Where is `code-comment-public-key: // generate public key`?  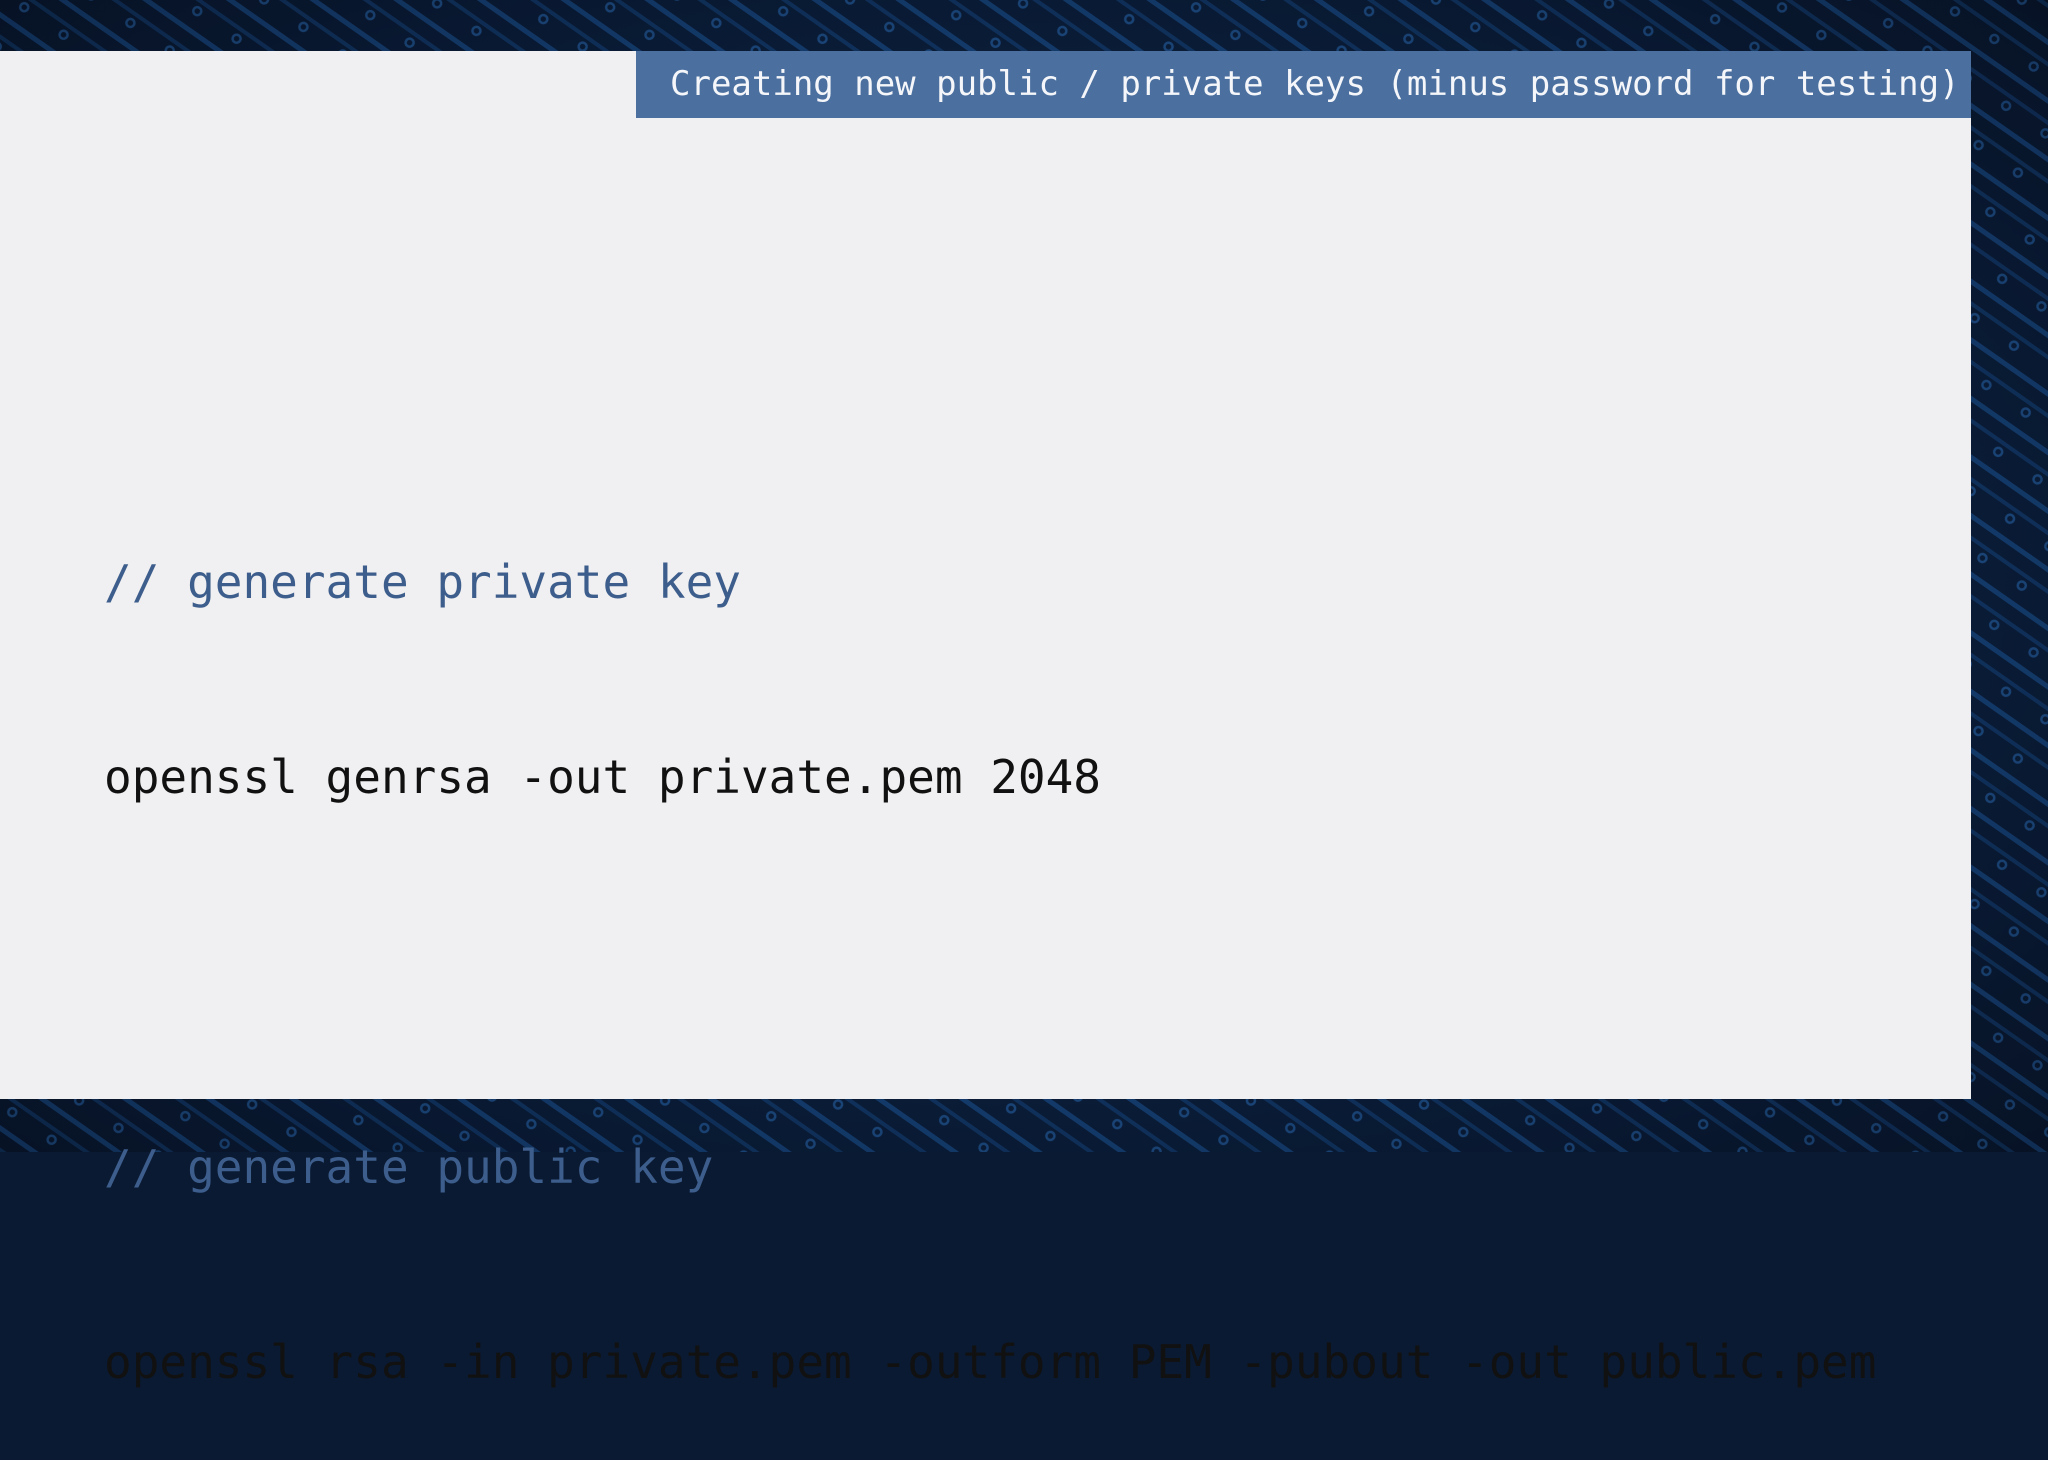 code-comment-public-key: // generate public key is located at coordinates (409, 1167).